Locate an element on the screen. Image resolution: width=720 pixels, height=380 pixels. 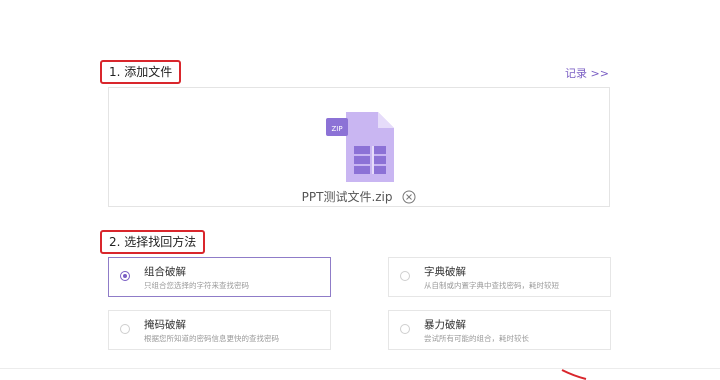
remove-circle-icon is located at coordinates (409, 197).